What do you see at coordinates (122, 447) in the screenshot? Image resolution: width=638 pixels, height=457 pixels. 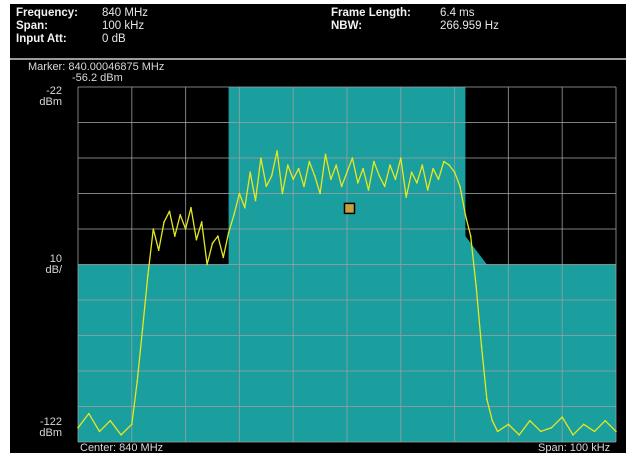 I see `center-frequency-label: Center: 840 MHz` at bounding box center [122, 447].